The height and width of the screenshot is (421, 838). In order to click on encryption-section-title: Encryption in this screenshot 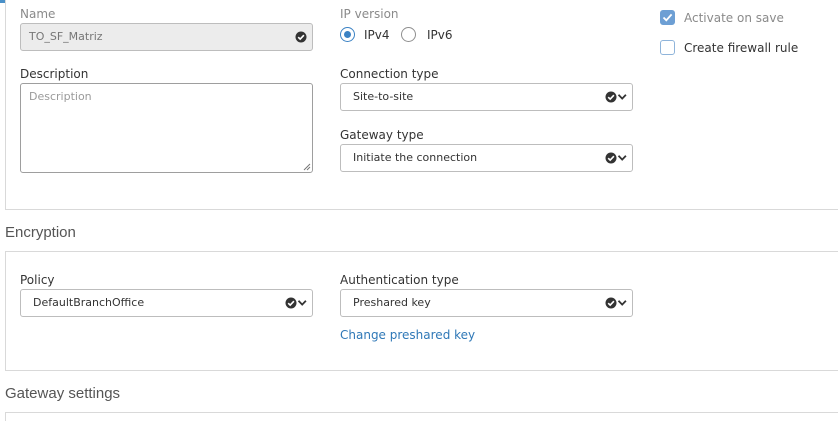, I will do `click(40, 232)`.